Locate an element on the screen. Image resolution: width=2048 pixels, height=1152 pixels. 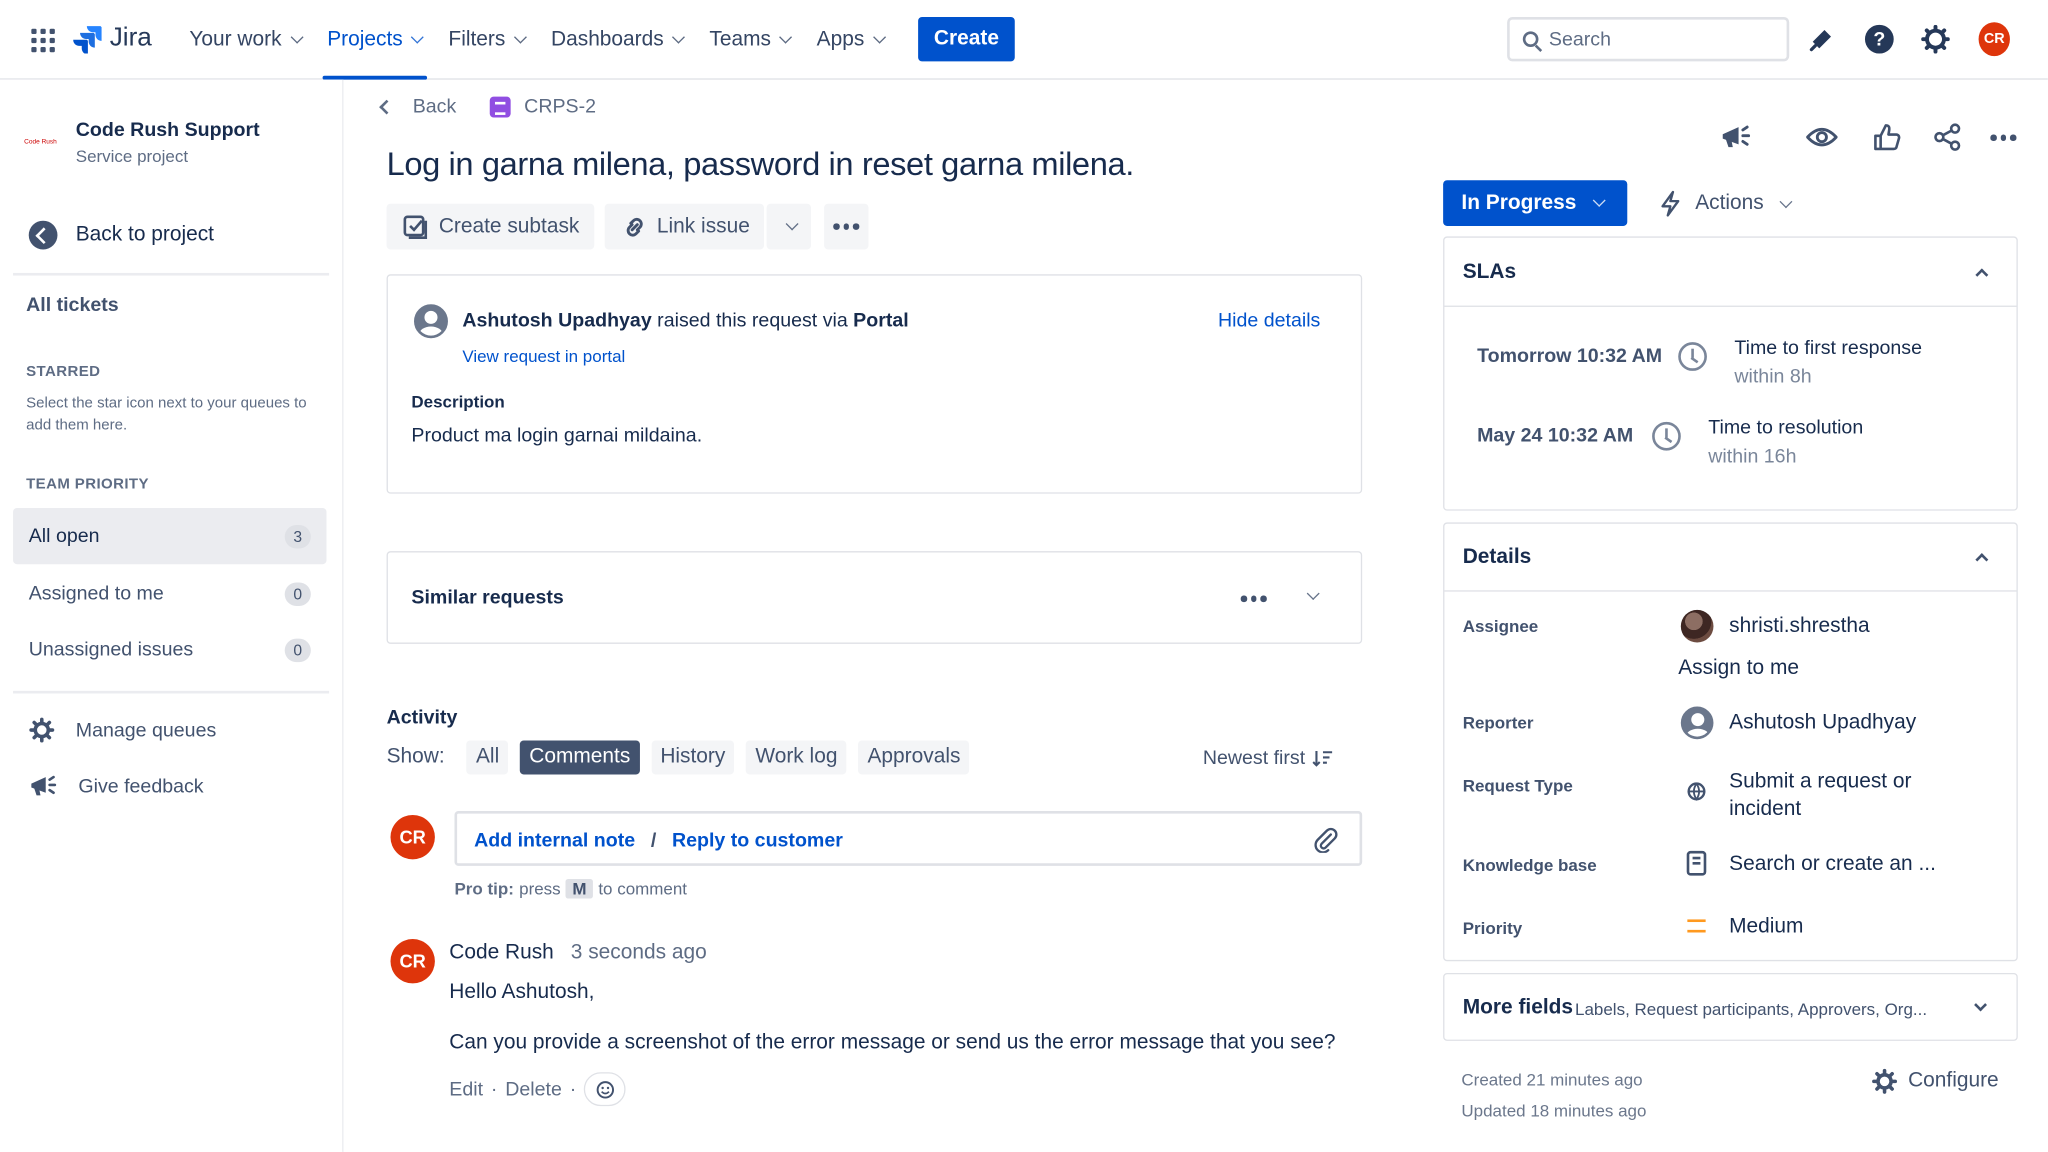
similar-requests-panel: Similar requests is located at coordinates (874, 597).